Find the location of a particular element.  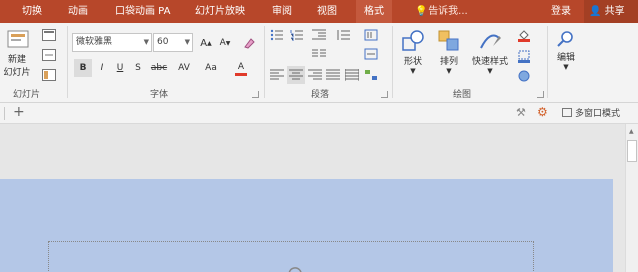

shape-effects-icon is located at coordinates (524, 76).